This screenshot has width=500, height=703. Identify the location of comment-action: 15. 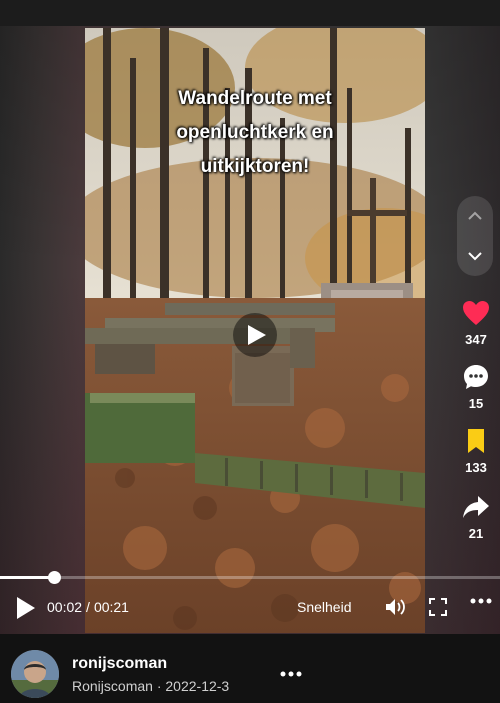
(476, 385).